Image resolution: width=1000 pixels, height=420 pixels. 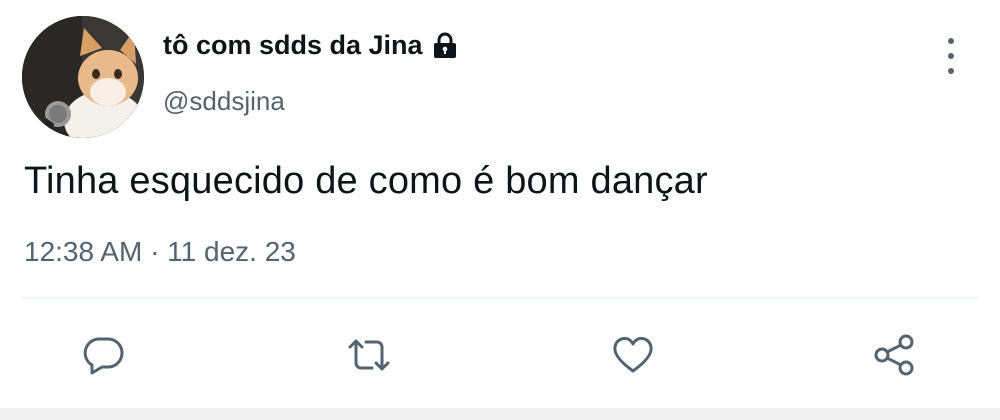 What do you see at coordinates (500, 298) in the screenshot?
I see `divider` at bounding box center [500, 298].